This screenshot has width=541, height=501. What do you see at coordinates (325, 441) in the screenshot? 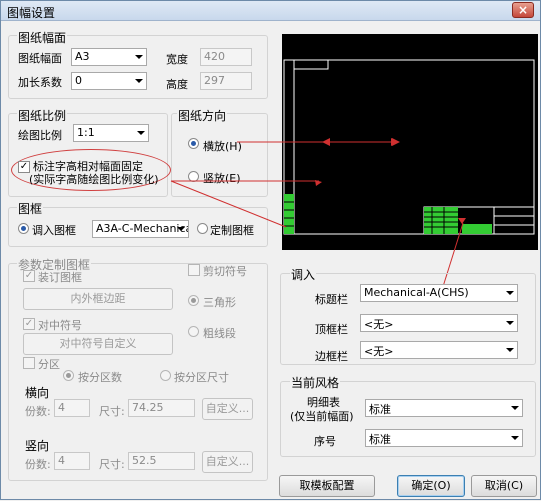
I see `seq-label: 序号` at bounding box center [325, 441].